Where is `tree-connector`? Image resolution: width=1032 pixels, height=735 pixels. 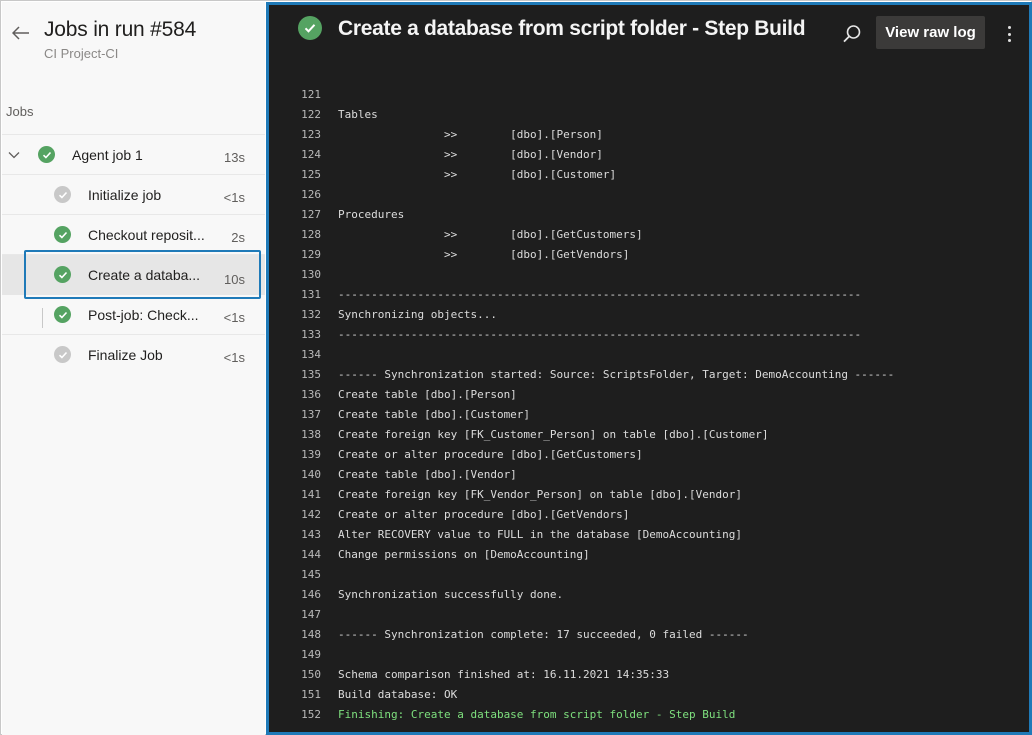 tree-connector is located at coordinates (42, 318).